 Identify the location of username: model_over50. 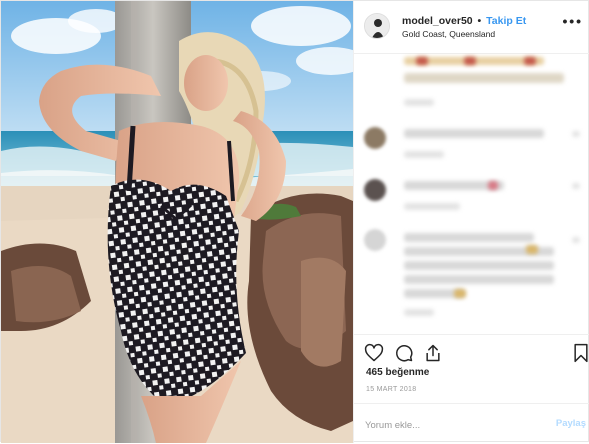
(437, 21).